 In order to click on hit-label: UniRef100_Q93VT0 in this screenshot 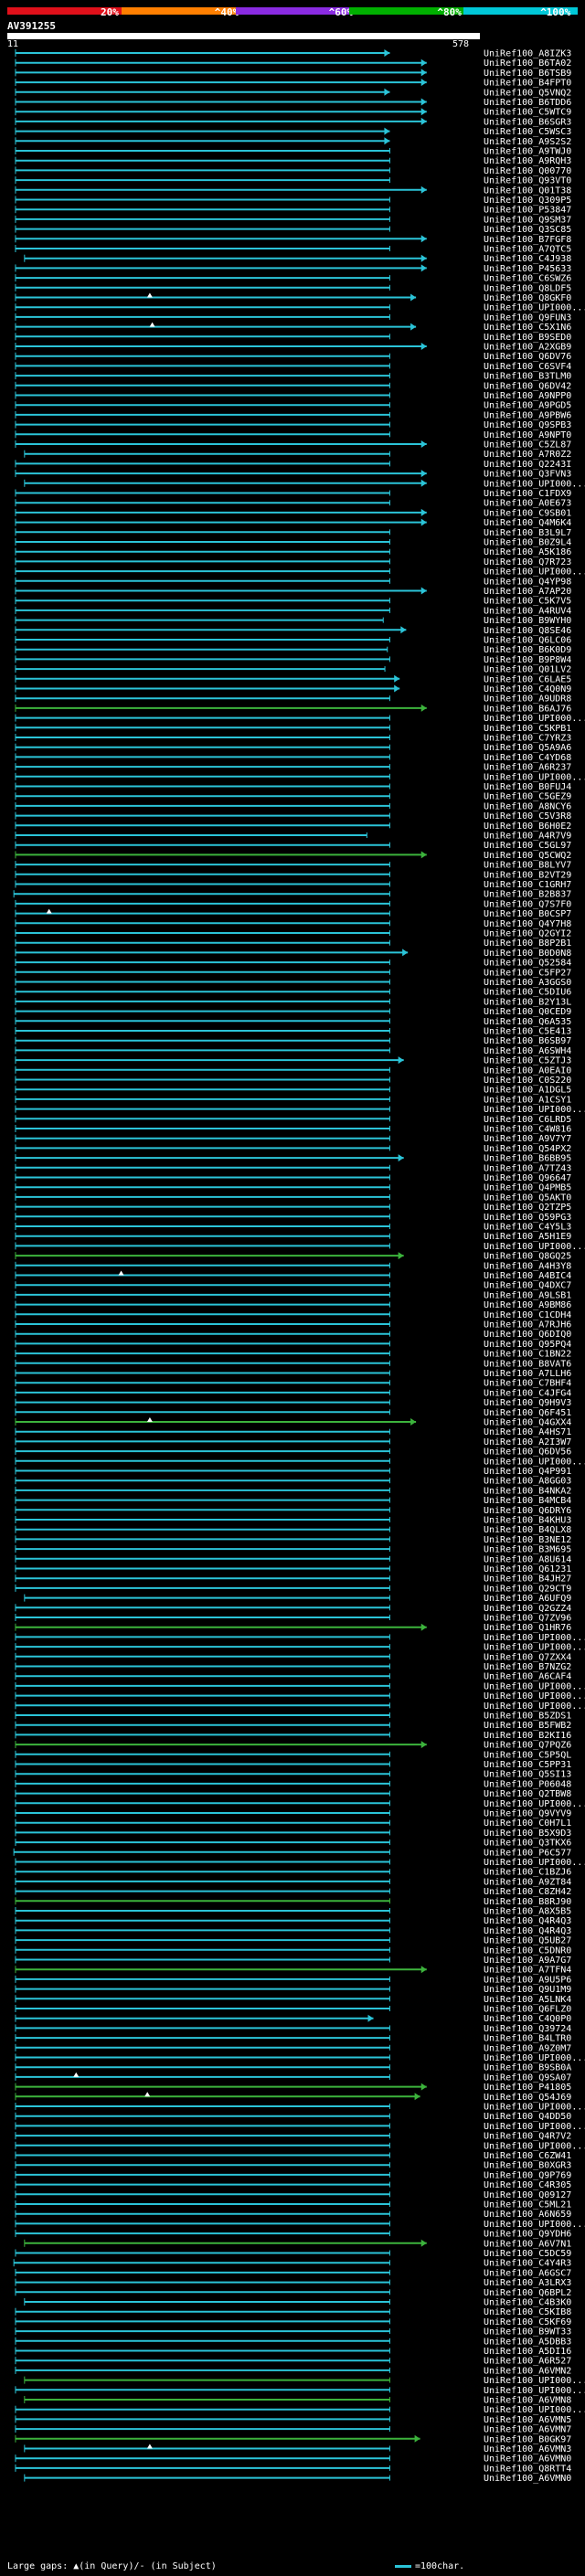, I will do `click(528, 181)`.